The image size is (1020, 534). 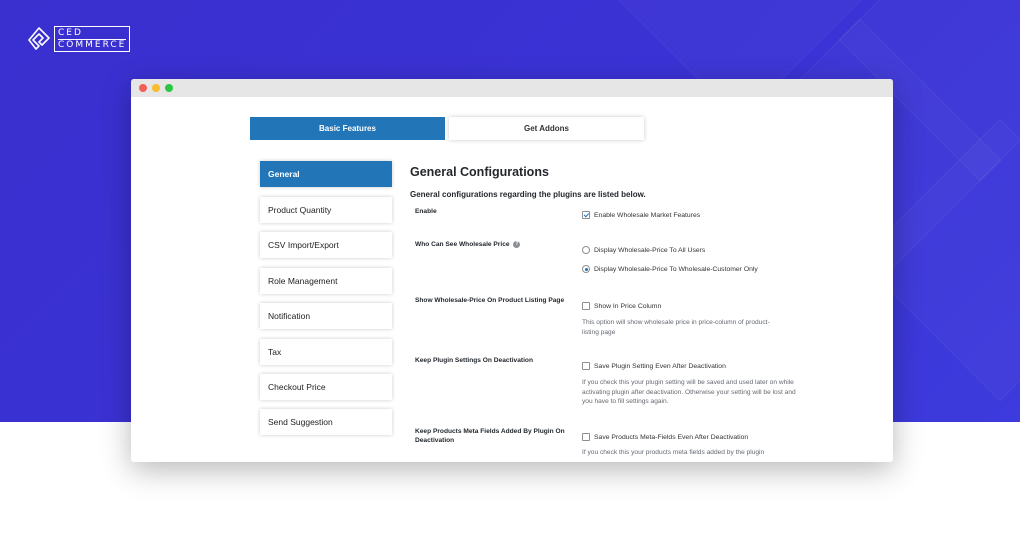 I want to click on setting-label-who-can-see: Who Can See Wholesale Price ?, so click(x=495, y=244).